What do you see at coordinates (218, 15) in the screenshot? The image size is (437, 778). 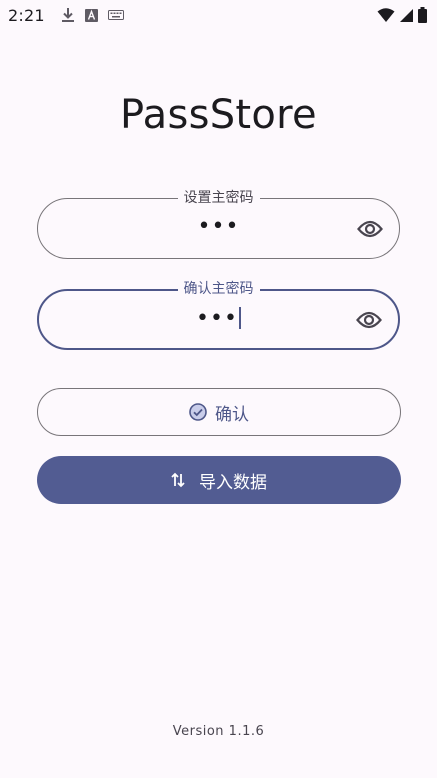 I see `status-bar: 2:21` at bounding box center [218, 15].